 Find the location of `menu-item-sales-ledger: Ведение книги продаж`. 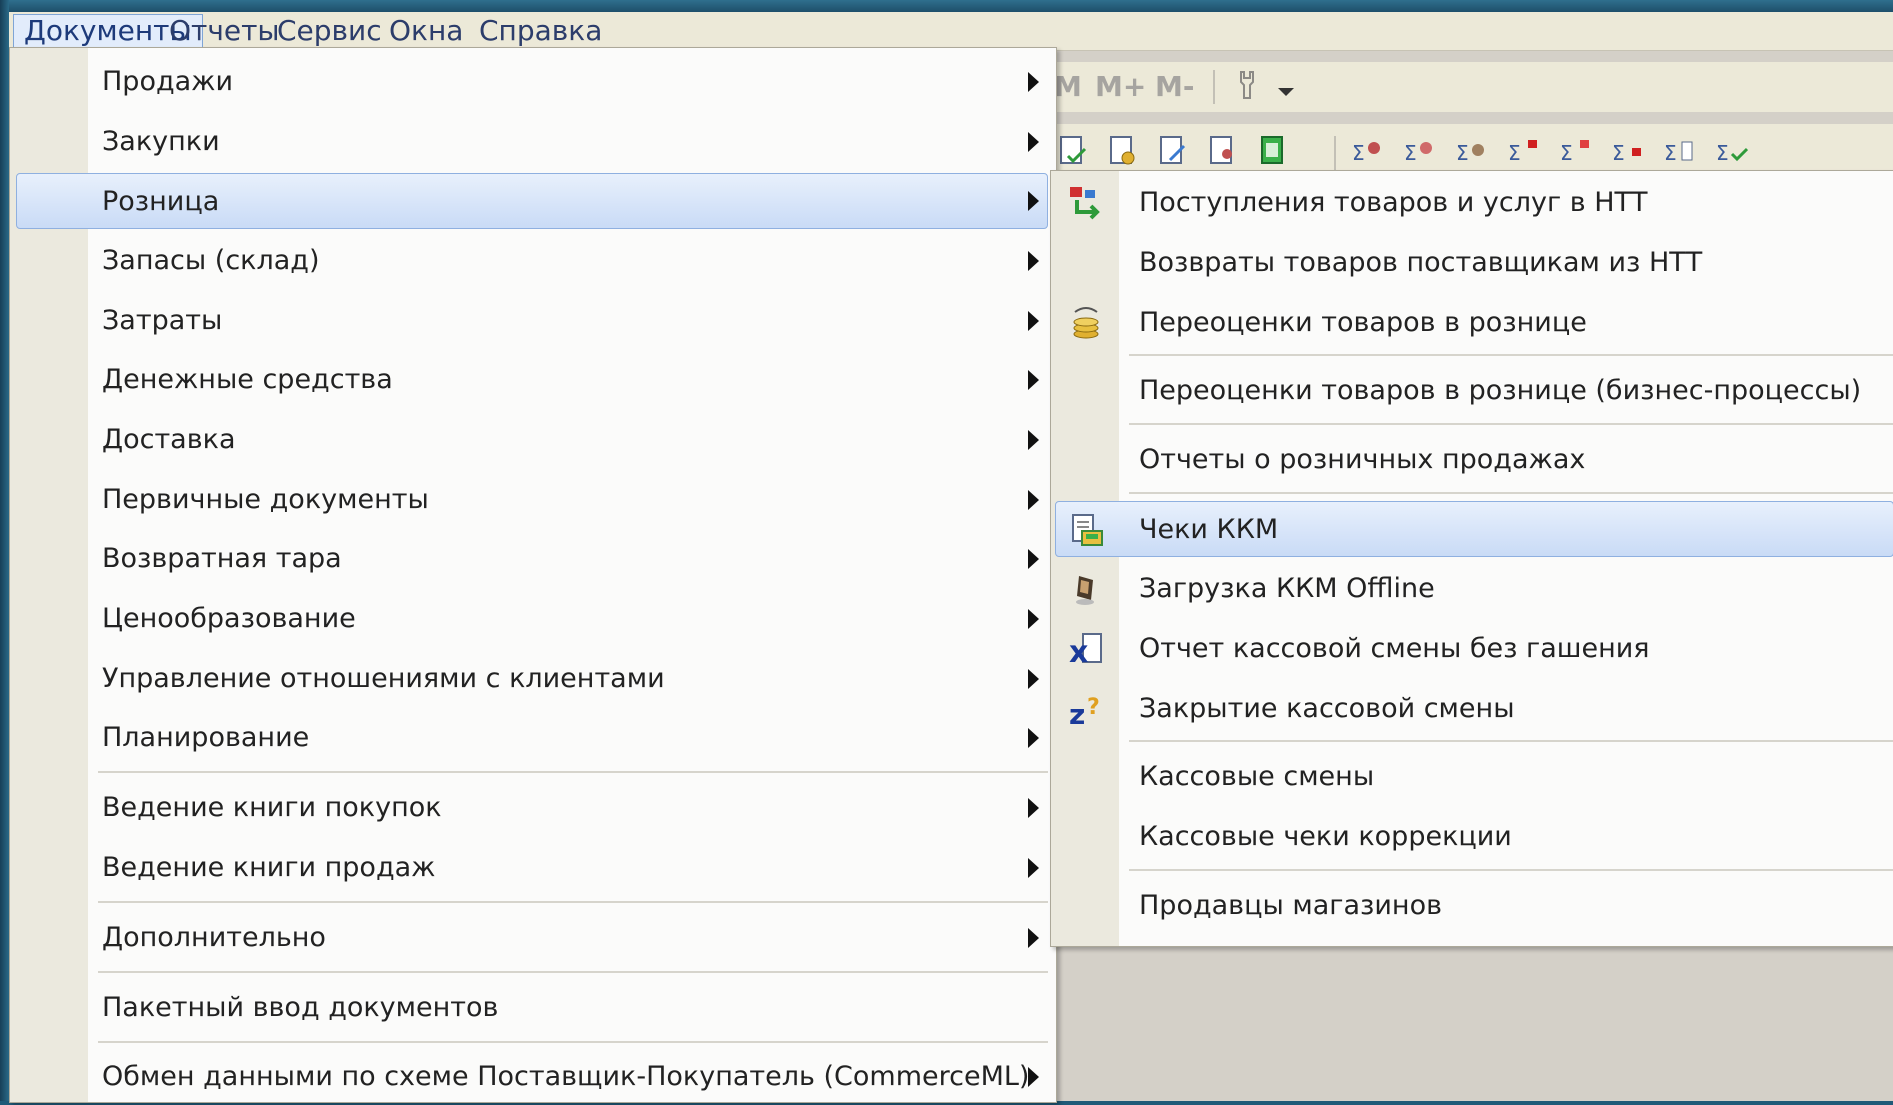

menu-item-sales-ledger: Ведение книги продаж is located at coordinates (532, 868).